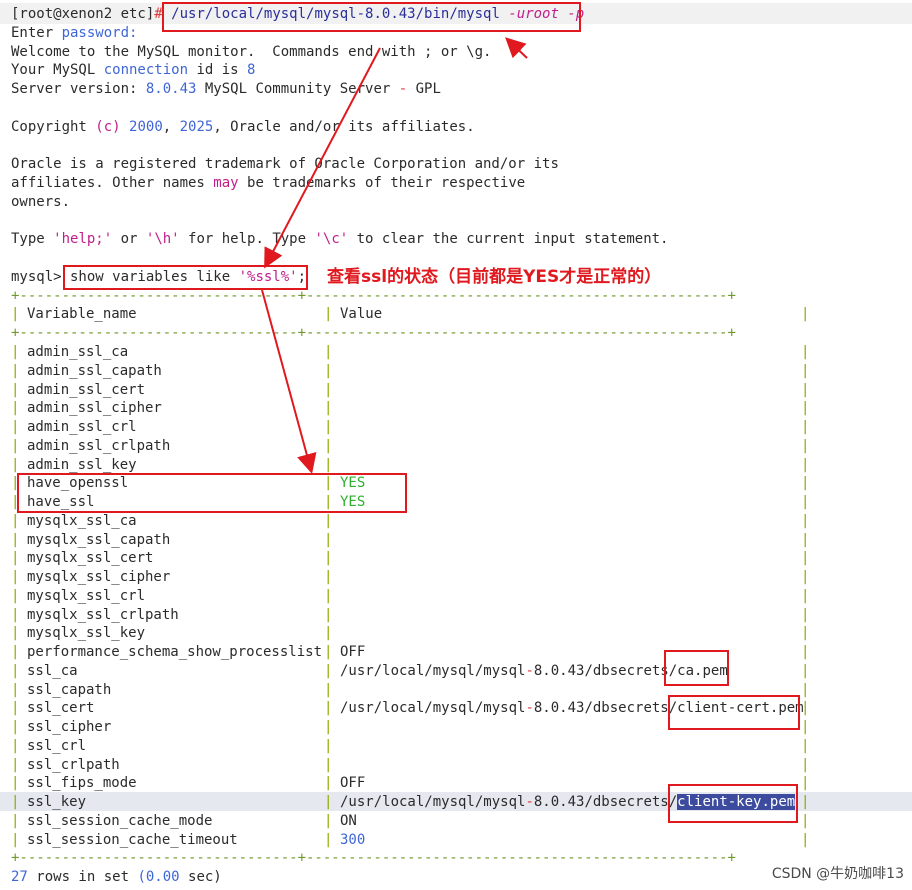 This screenshot has height=890, width=912. What do you see at coordinates (371, 17) in the screenshot?
I see `annotation-box-command` at bounding box center [371, 17].